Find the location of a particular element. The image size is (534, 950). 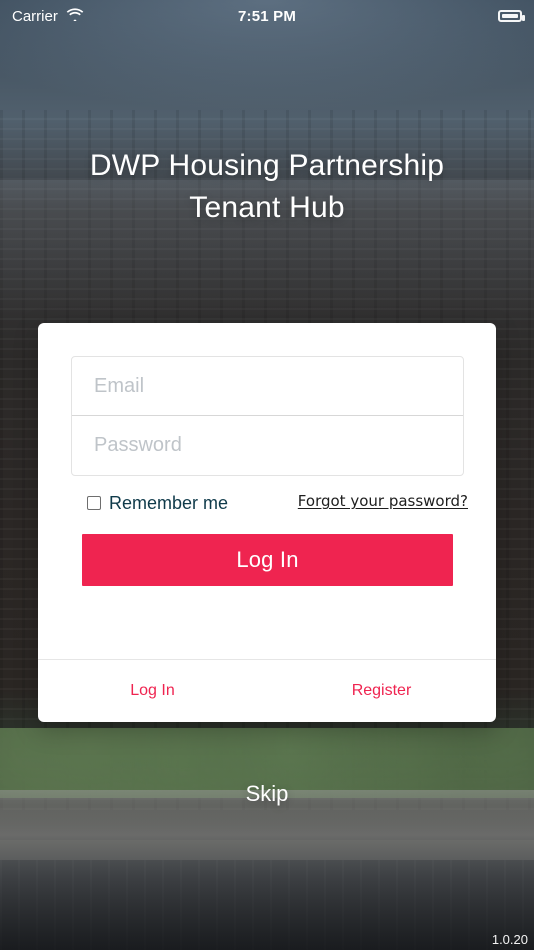

password-field-container is located at coordinates (267, 445).